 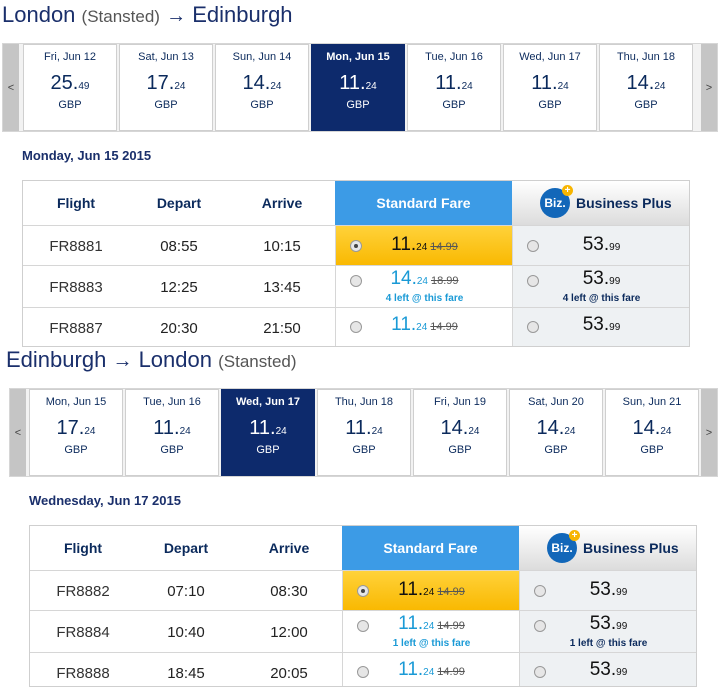 I want to click on date-tab: Mon, Jun 15 17.24 GBP, so click(x=76, y=432).